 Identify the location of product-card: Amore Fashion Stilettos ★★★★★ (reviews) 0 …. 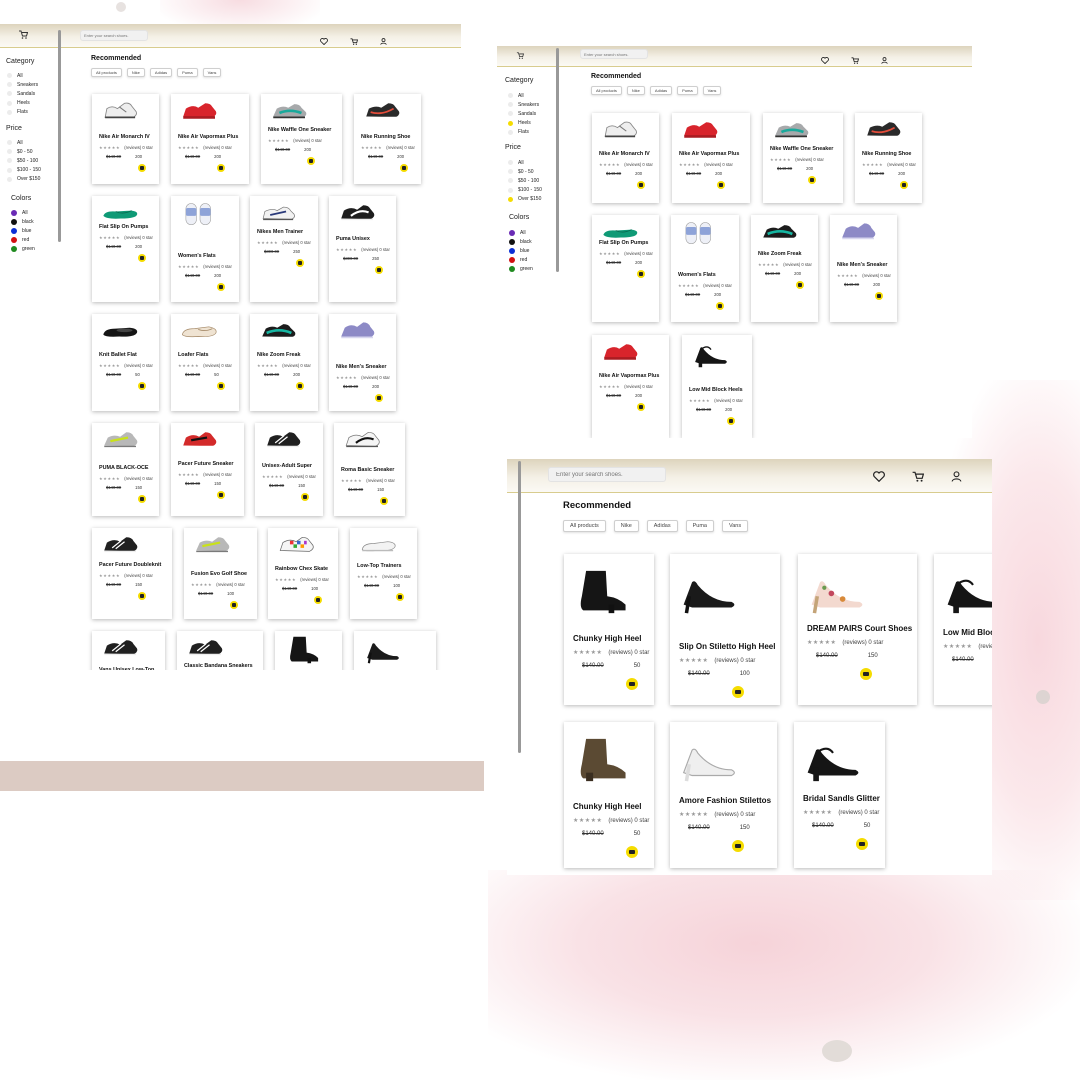
(723, 795).